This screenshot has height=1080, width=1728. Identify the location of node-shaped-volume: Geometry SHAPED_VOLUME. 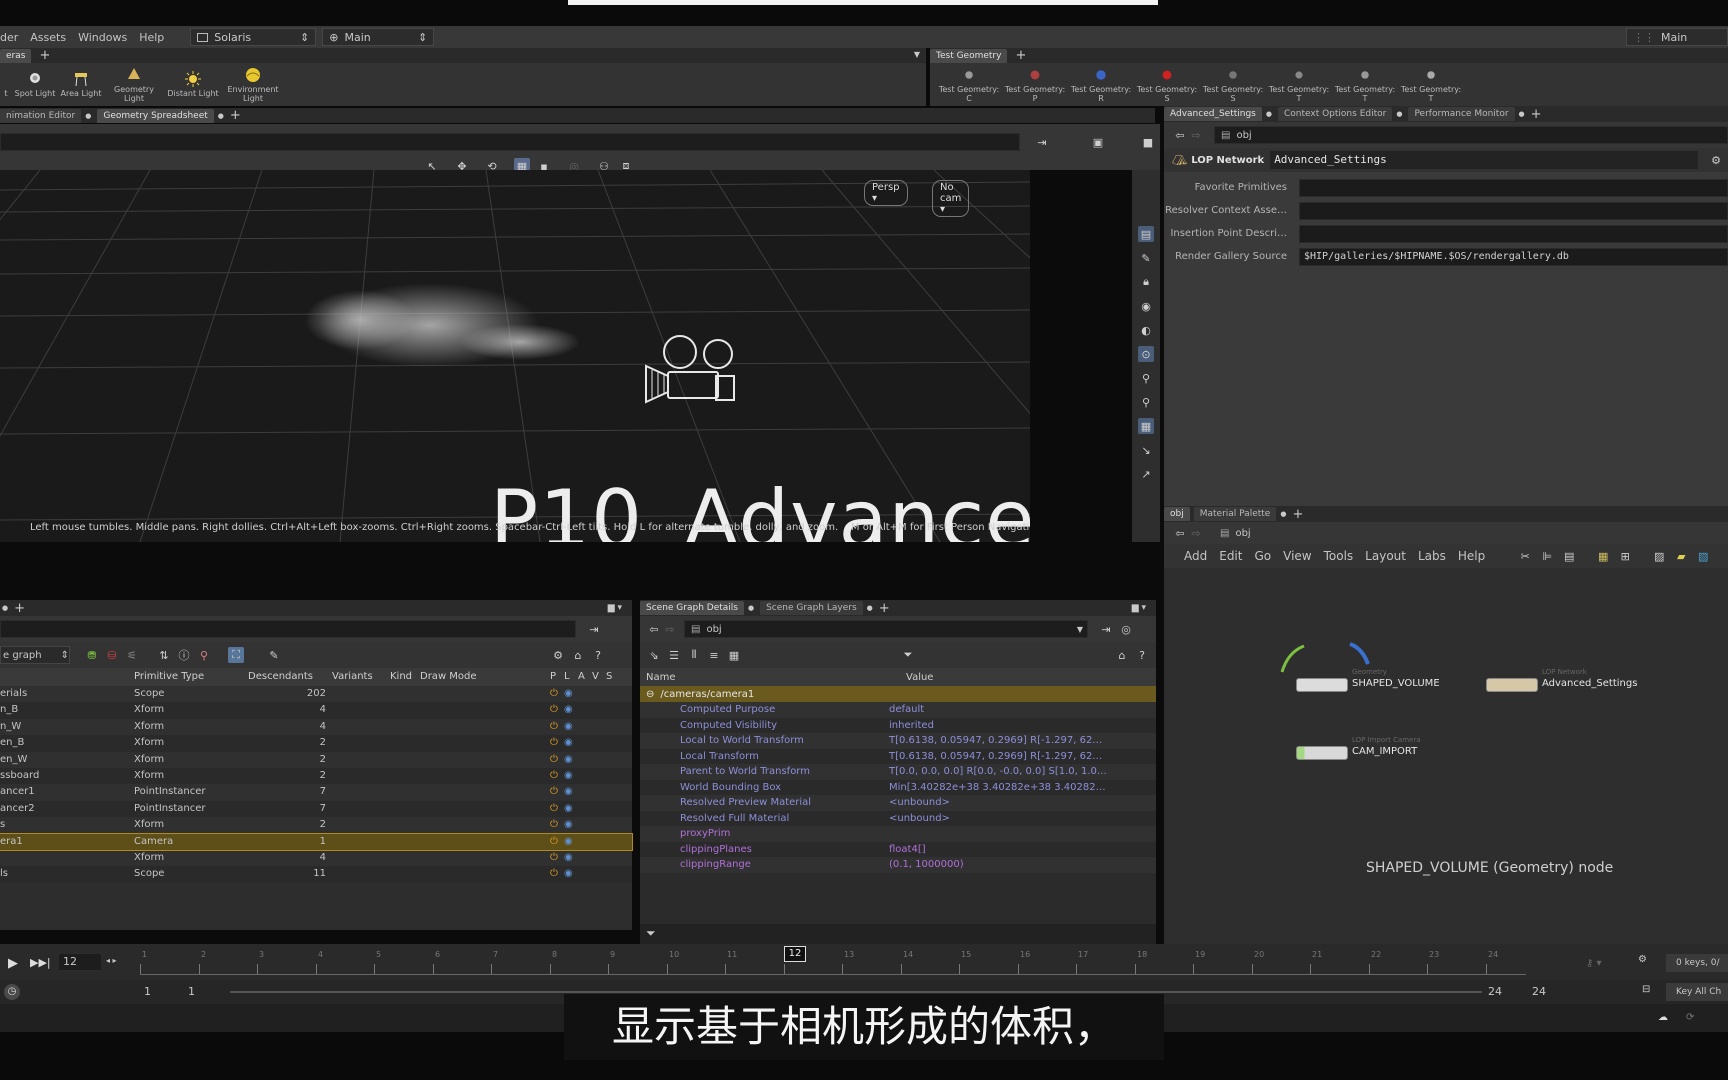
(1368, 680).